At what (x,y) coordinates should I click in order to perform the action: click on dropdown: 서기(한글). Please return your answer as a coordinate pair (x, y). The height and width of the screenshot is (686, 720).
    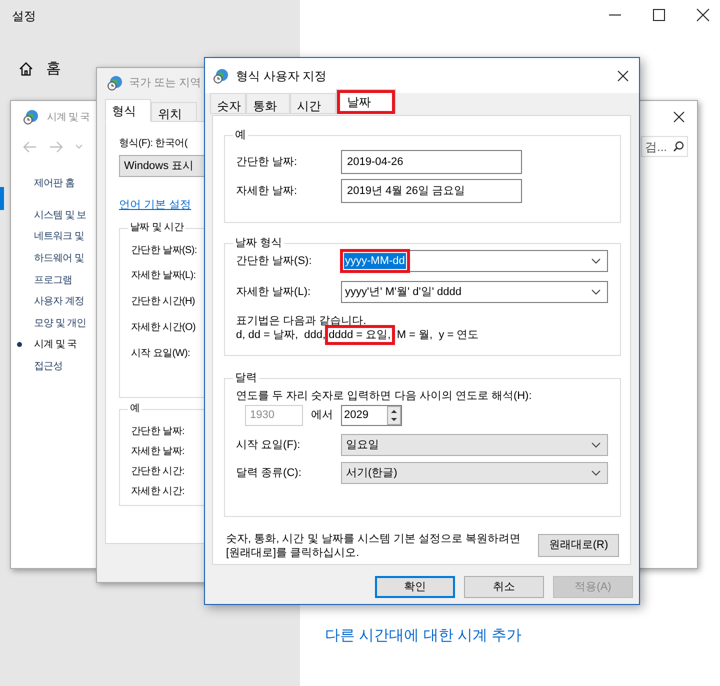
    Looking at the image, I should click on (474, 473).